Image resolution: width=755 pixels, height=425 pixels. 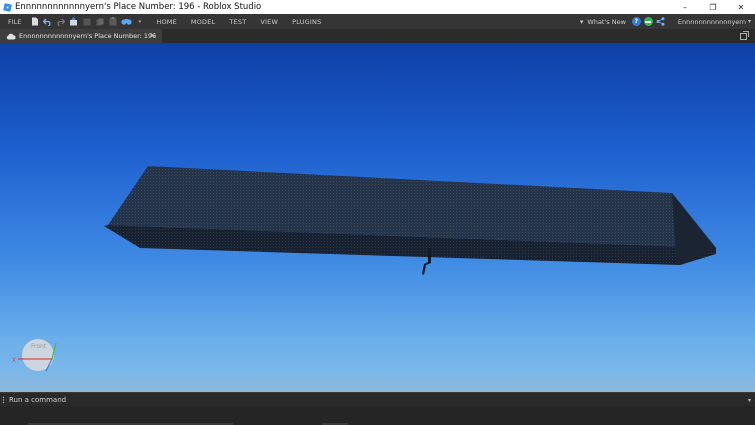 What do you see at coordinates (660, 21) in the screenshot?
I see `share-icon` at bounding box center [660, 21].